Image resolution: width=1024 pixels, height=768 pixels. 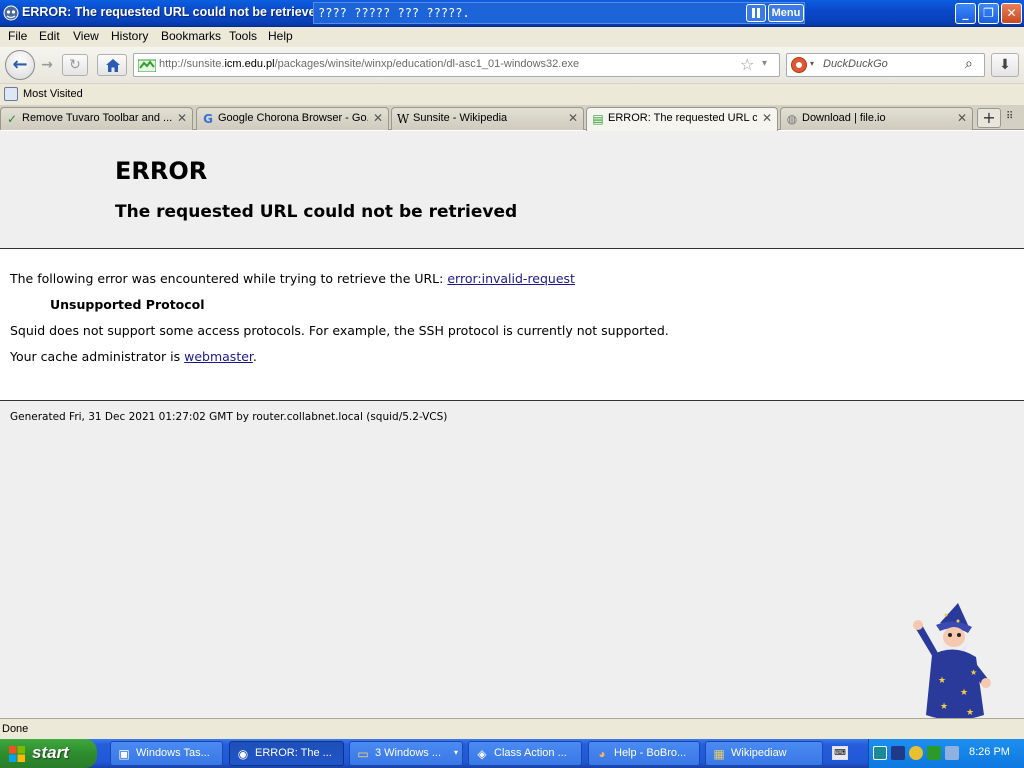 What do you see at coordinates (75, 65) in the screenshot?
I see `reload-button: ↻` at bounding box center [75, 65].